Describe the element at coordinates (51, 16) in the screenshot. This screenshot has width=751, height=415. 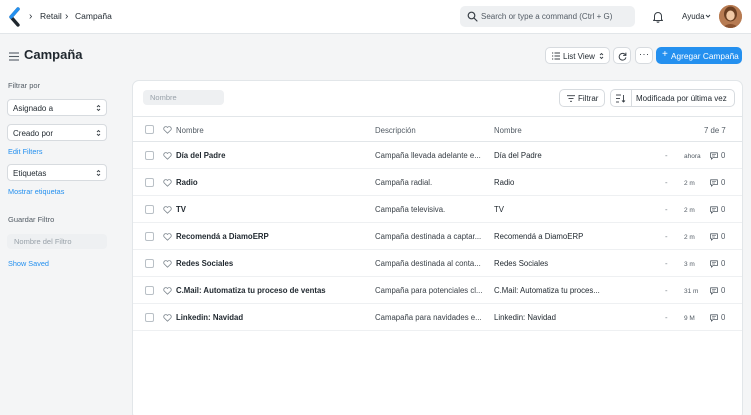
I see `breadcrumb-retail: Retail` at that location.